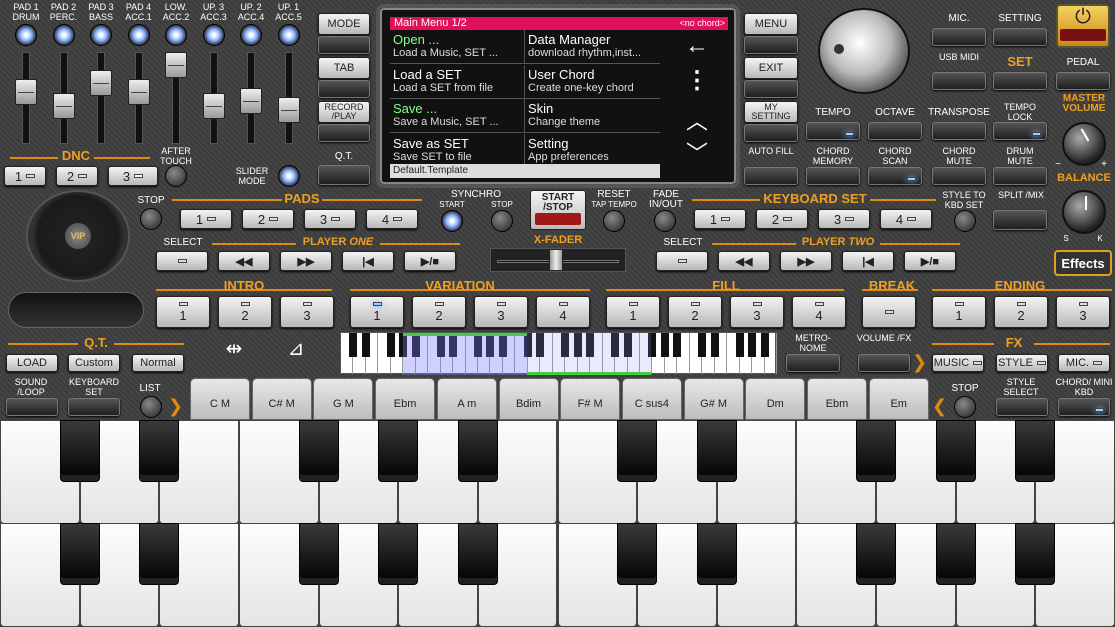  What do you see at coordinates (558, 260) in the screenshot?
I see `x-fader` at bounding box center [558, 260].